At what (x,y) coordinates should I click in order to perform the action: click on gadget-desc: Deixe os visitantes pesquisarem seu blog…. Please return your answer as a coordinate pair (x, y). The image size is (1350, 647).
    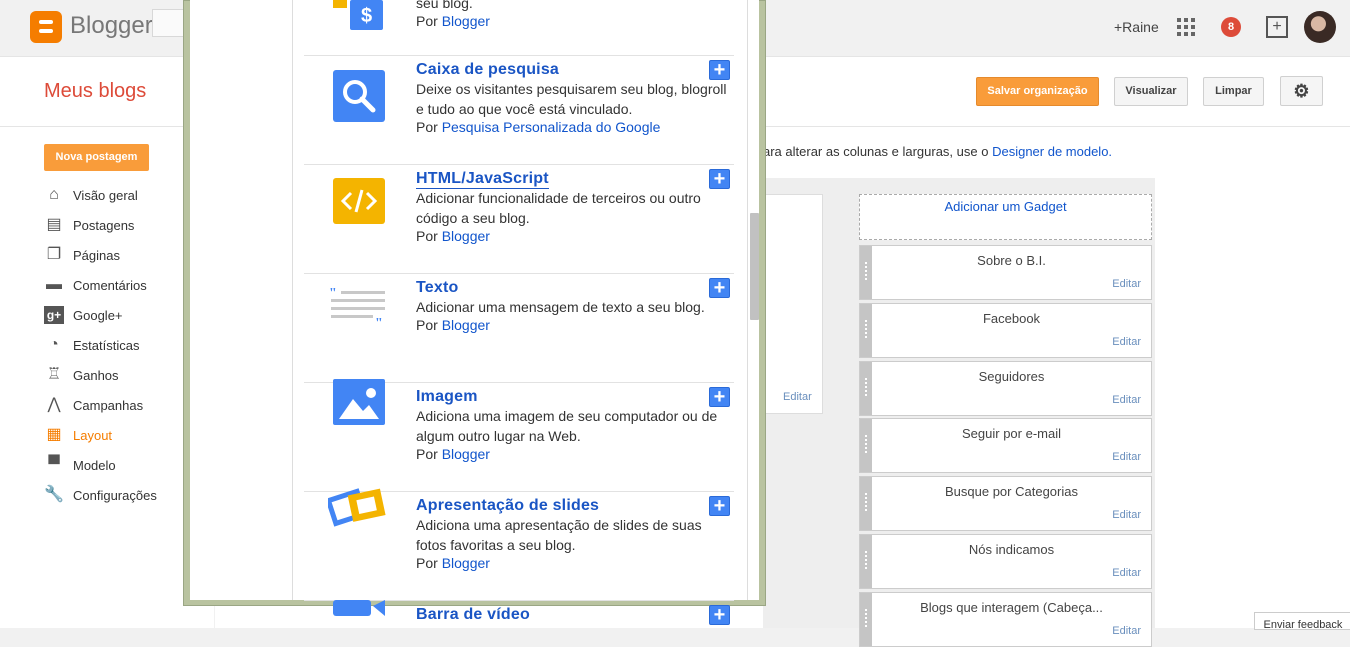
    Looking at the image, I should click on (571, 99).